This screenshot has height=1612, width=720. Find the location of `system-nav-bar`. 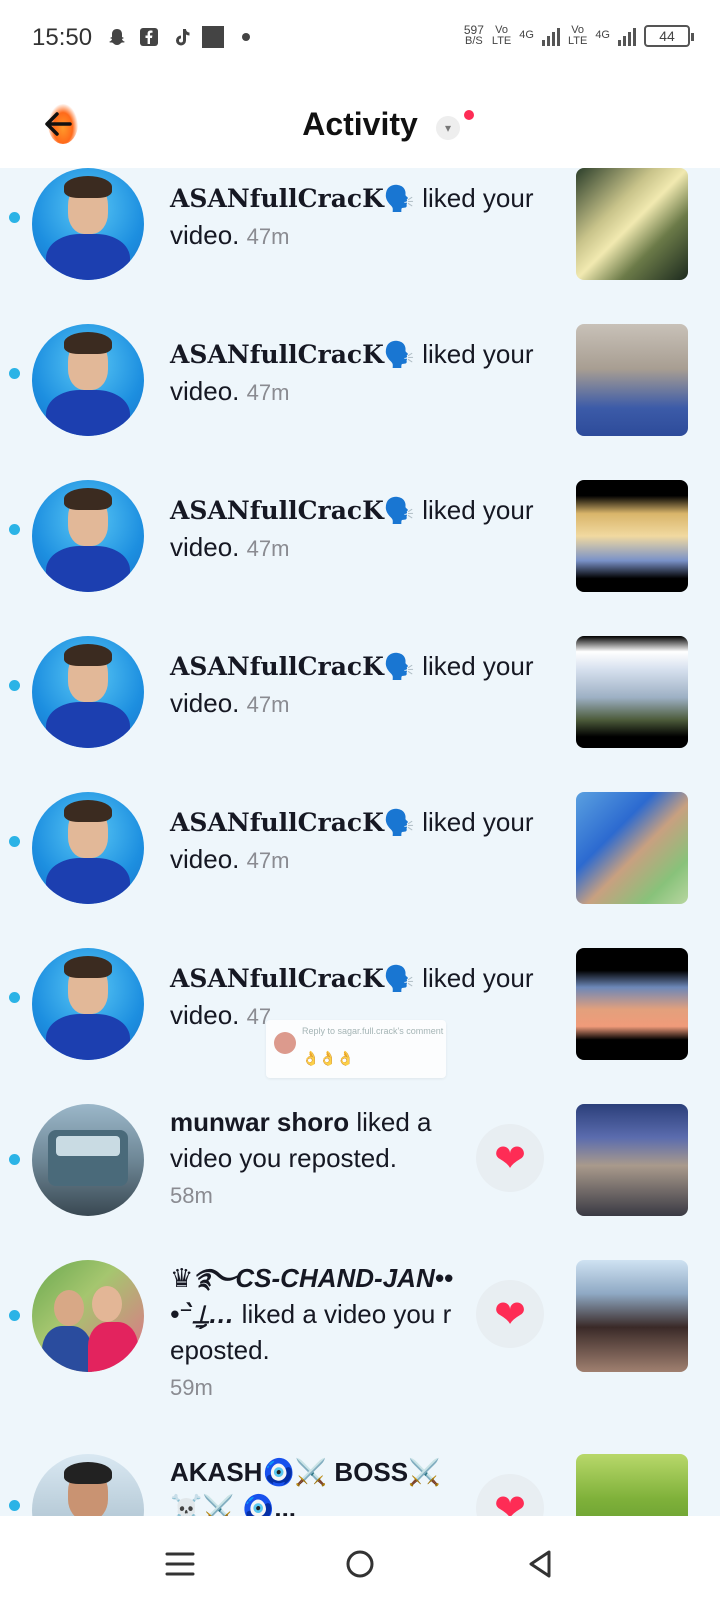

system-nav-bar is located at coordinates (360, 1564).